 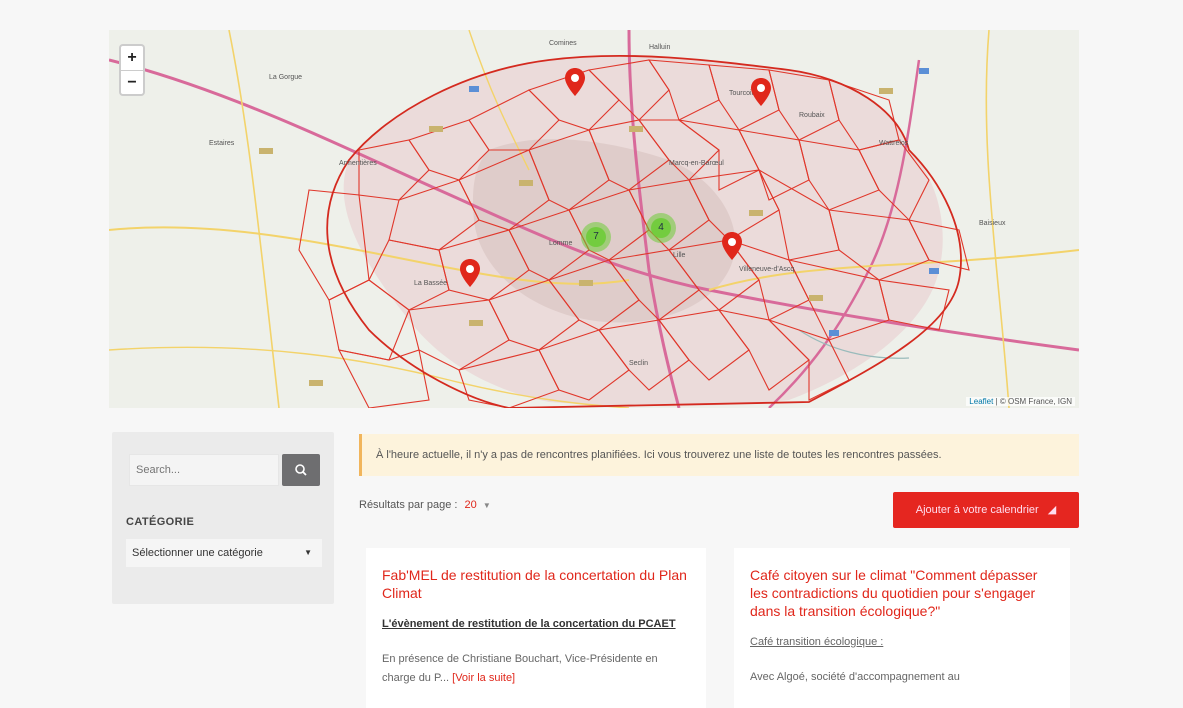 I want to click on attribution-text: | © OSM France, IGN, so click(x=1033, y=401).